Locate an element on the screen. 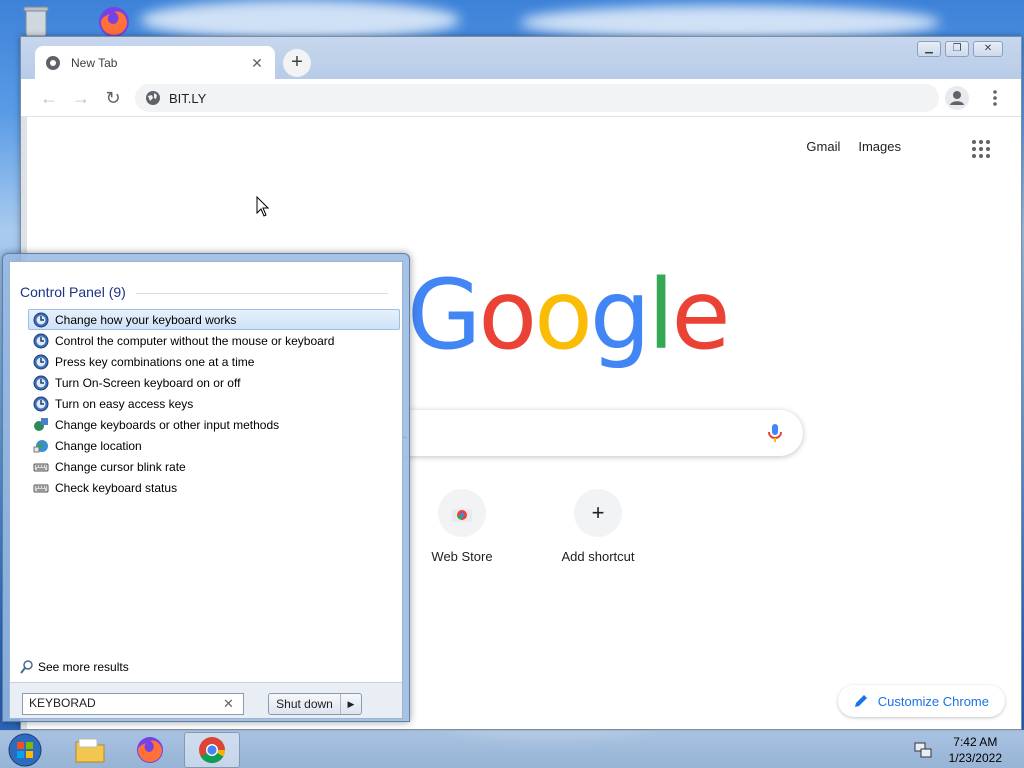 This screenshot has width=1024, height=768. address-bar: BIT.LY is located at coordinates (537, 98).